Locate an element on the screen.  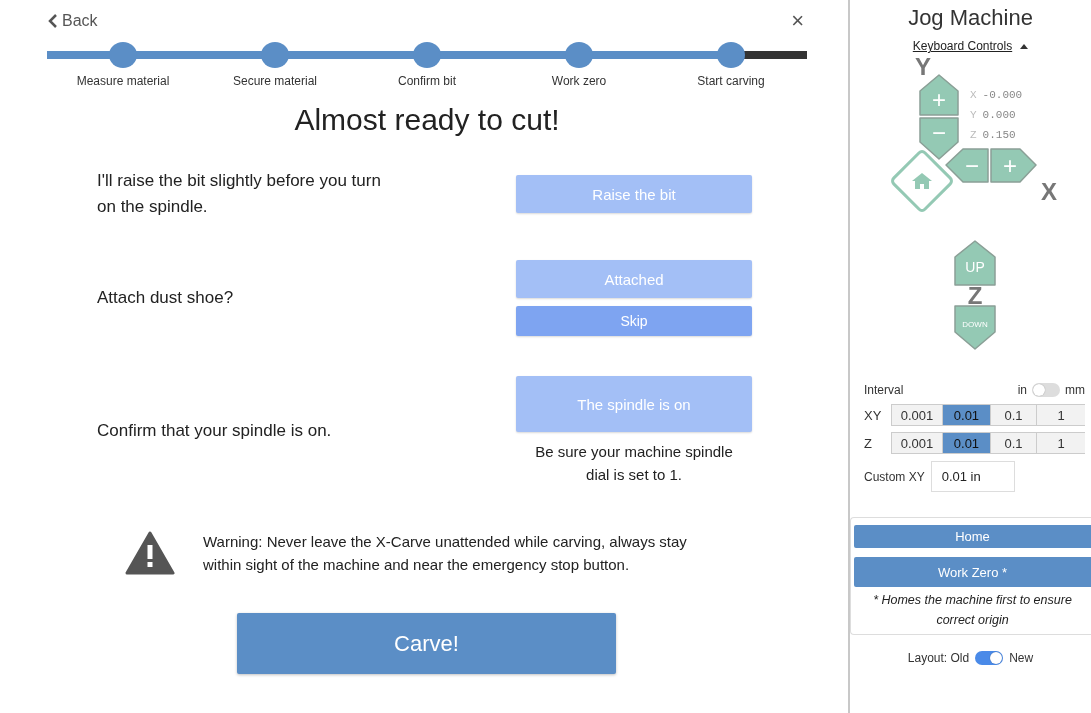
task-text: I'll raise the bit slightly before you turn on the spindle. is located at coordinates (239, 194).